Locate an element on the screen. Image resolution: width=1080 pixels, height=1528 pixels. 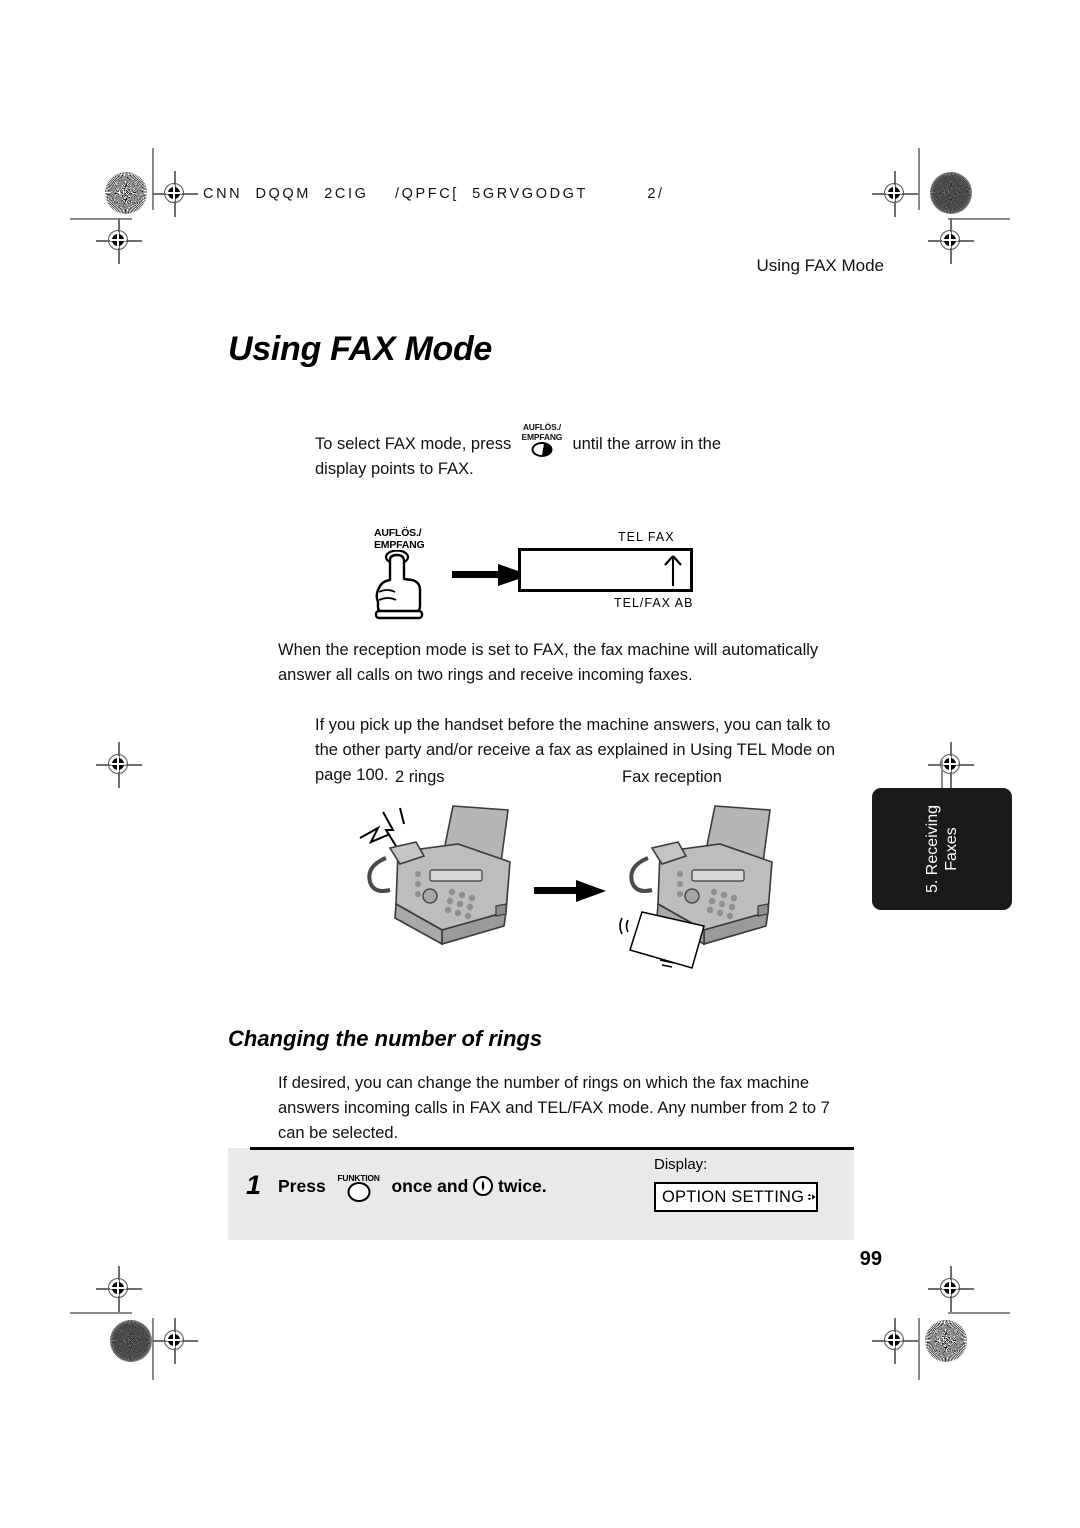
step-box-top-rule is located at coordinates (552, 1148).